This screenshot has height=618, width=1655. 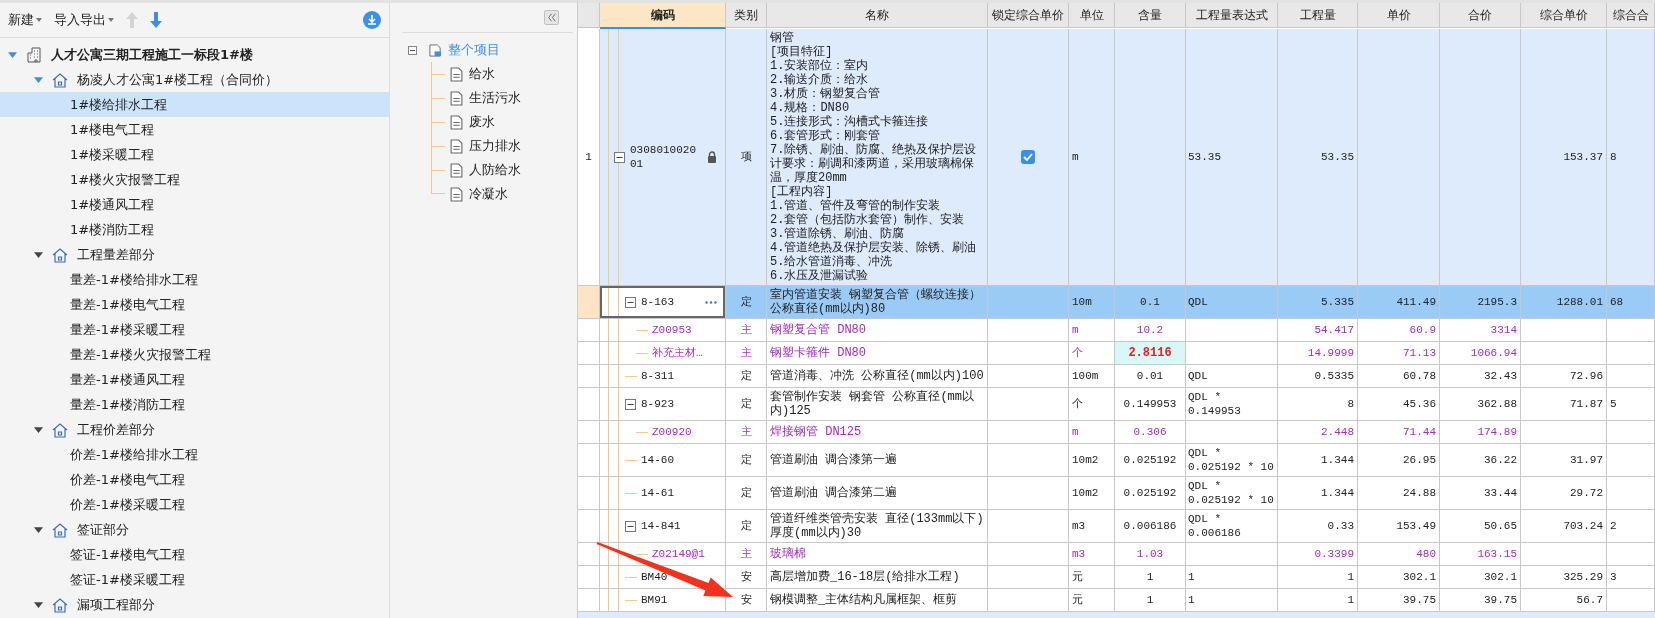 I want to click on table-row: 14-61 定 管道刷油 调合漆第二遍 10m2 0.025192 QDL * 0.025192 * 10 1.344 24.88 33.44 29.72, so click(x=1116, y=493).